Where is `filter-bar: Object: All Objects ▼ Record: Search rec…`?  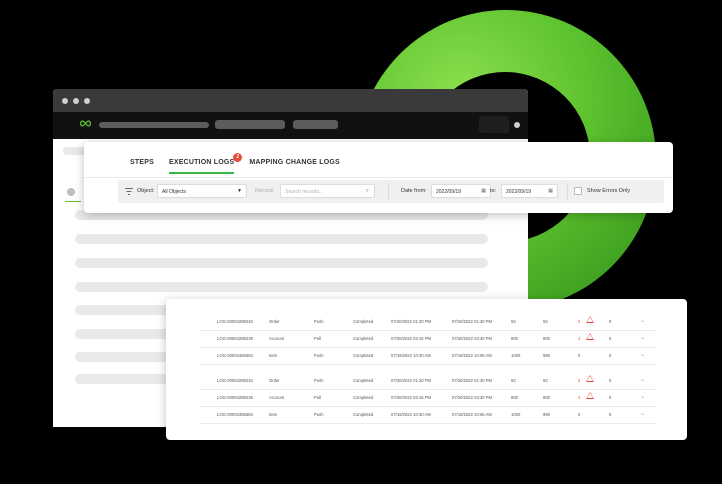 filter-bar: Object: All Objects ▼ Record: Search rec… is located at coordinates (391, 191).